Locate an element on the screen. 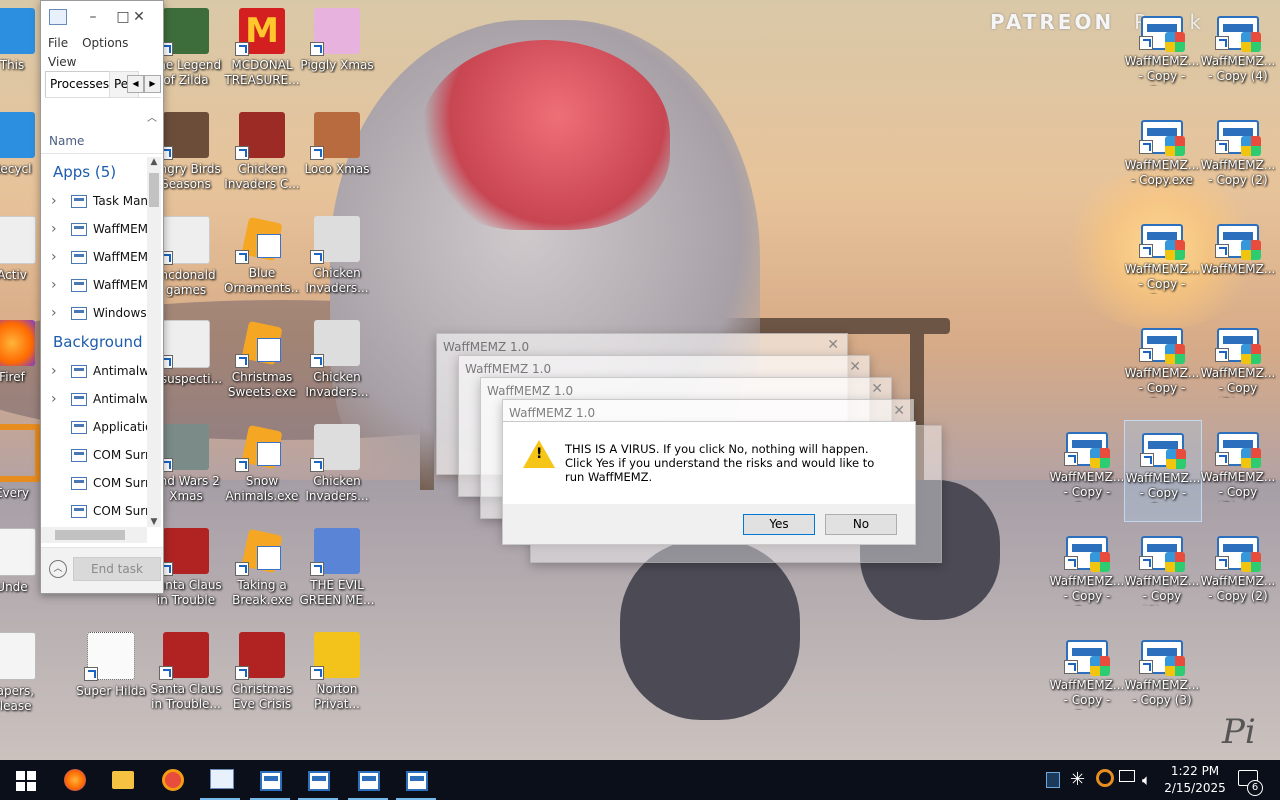  desktop-icon: Christmas Eve Crisis is located at coordinates (262, 678).